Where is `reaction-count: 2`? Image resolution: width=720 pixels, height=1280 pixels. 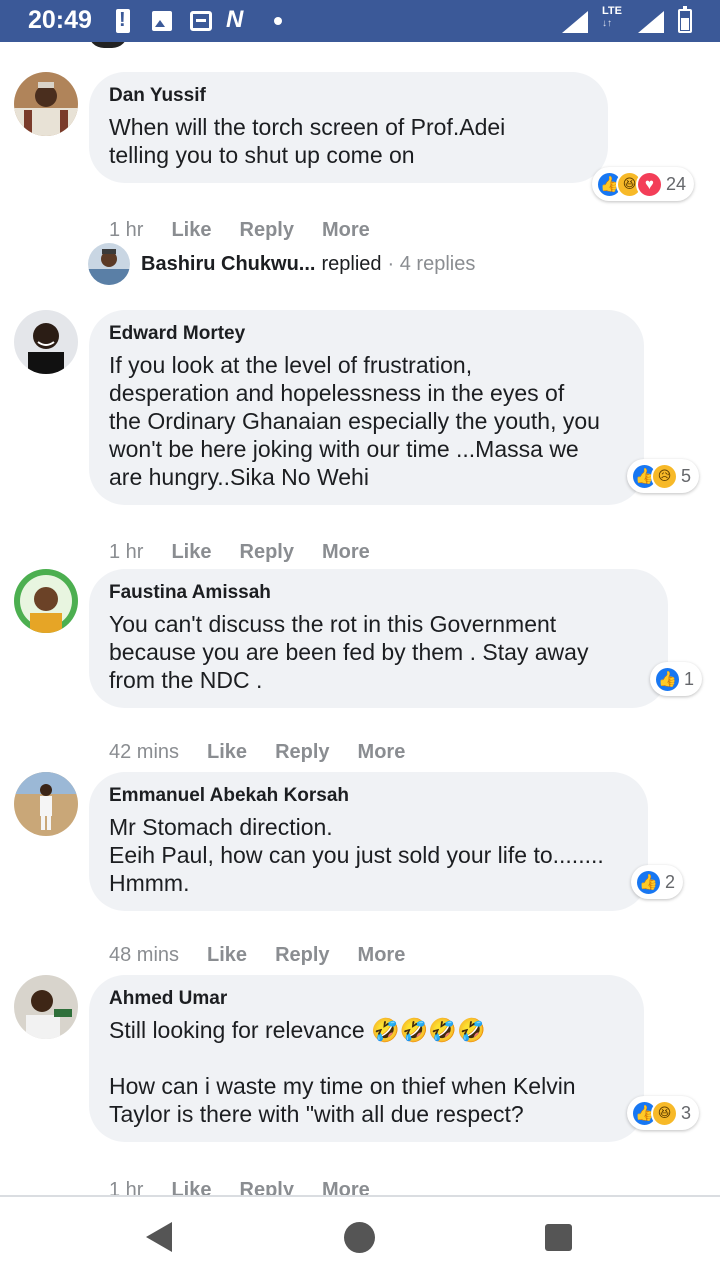 reaction-count: 2 is located at coordinates (670, 881).